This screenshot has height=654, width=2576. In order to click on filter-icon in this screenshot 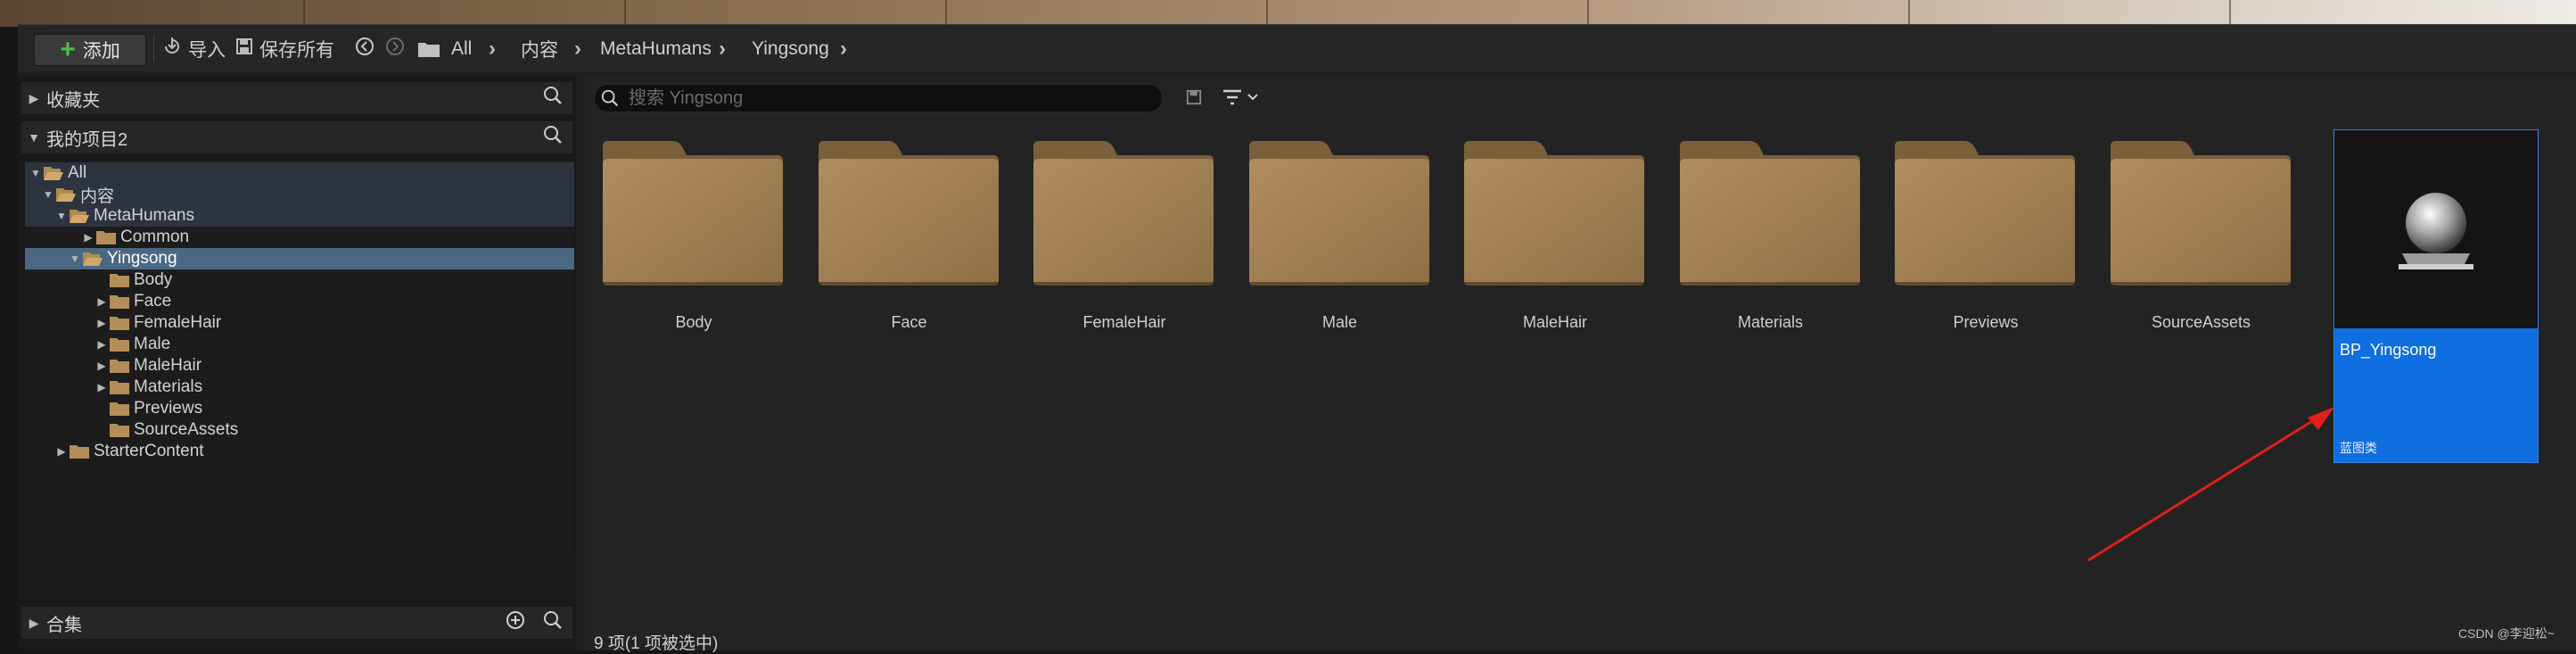, I will do `click(1232, 97)`.